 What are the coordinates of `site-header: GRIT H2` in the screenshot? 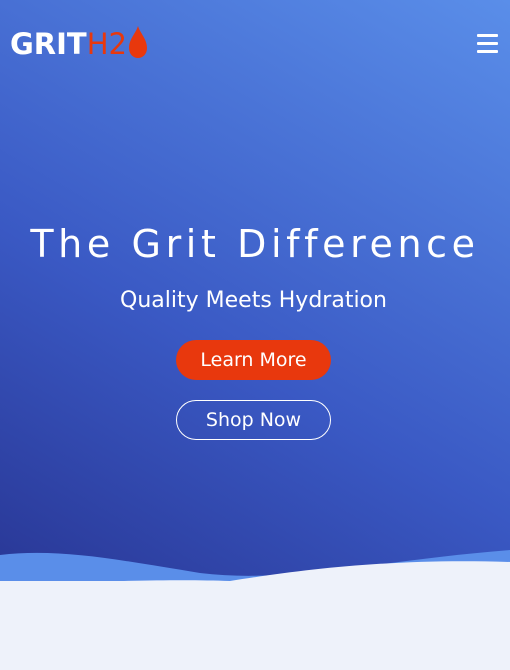 It's located at (255, 44).